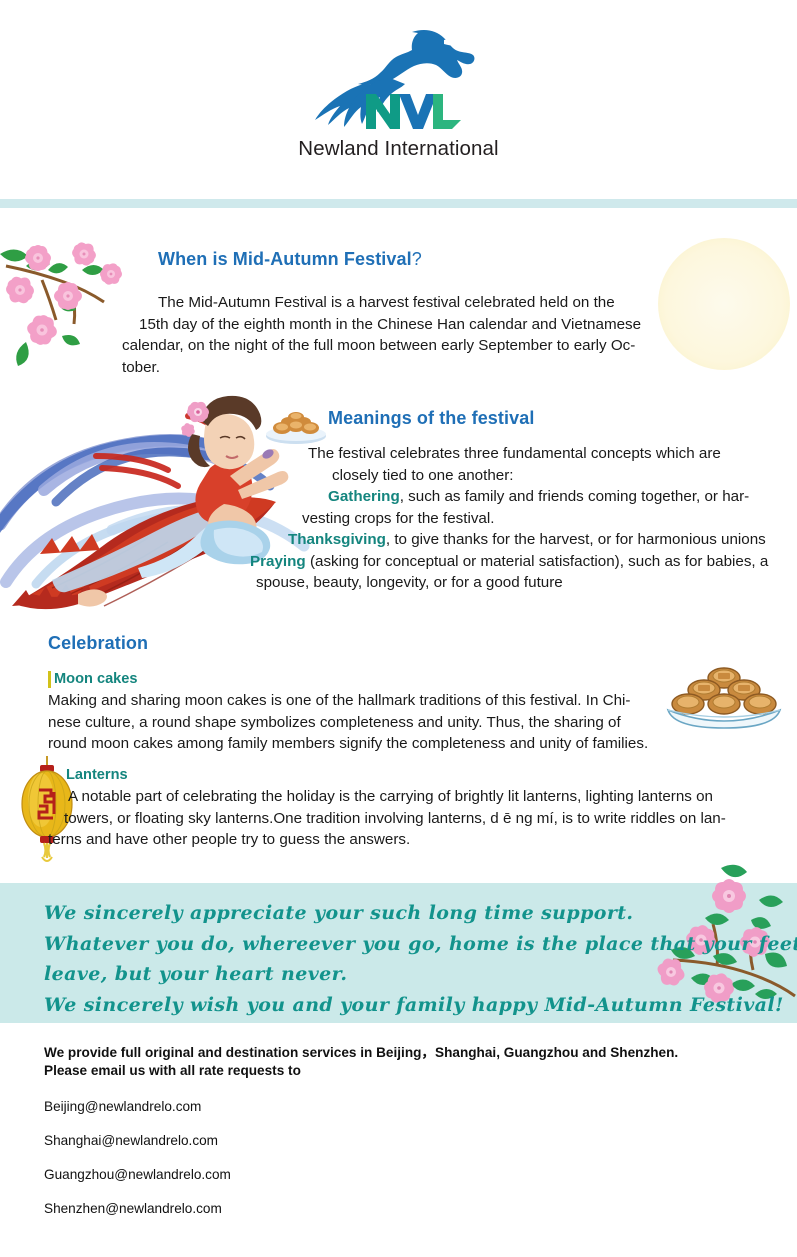 The image size is (797, 1257). Describe the element at coordinates (398, 148) in the screenshot. I see `company-name: Newland International` at that location.